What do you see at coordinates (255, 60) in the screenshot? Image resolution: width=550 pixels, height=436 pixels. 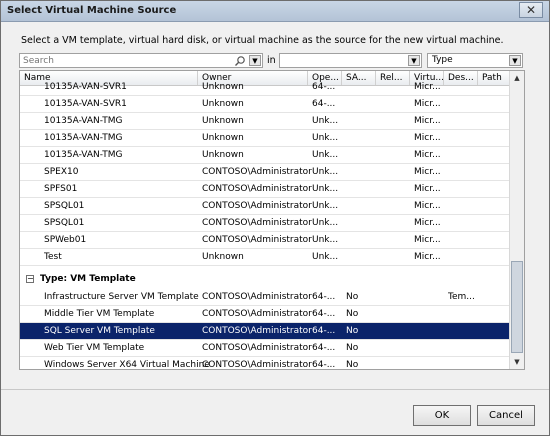 I see `search-options-dropdown: ▼` at bounding box center [255, 60].